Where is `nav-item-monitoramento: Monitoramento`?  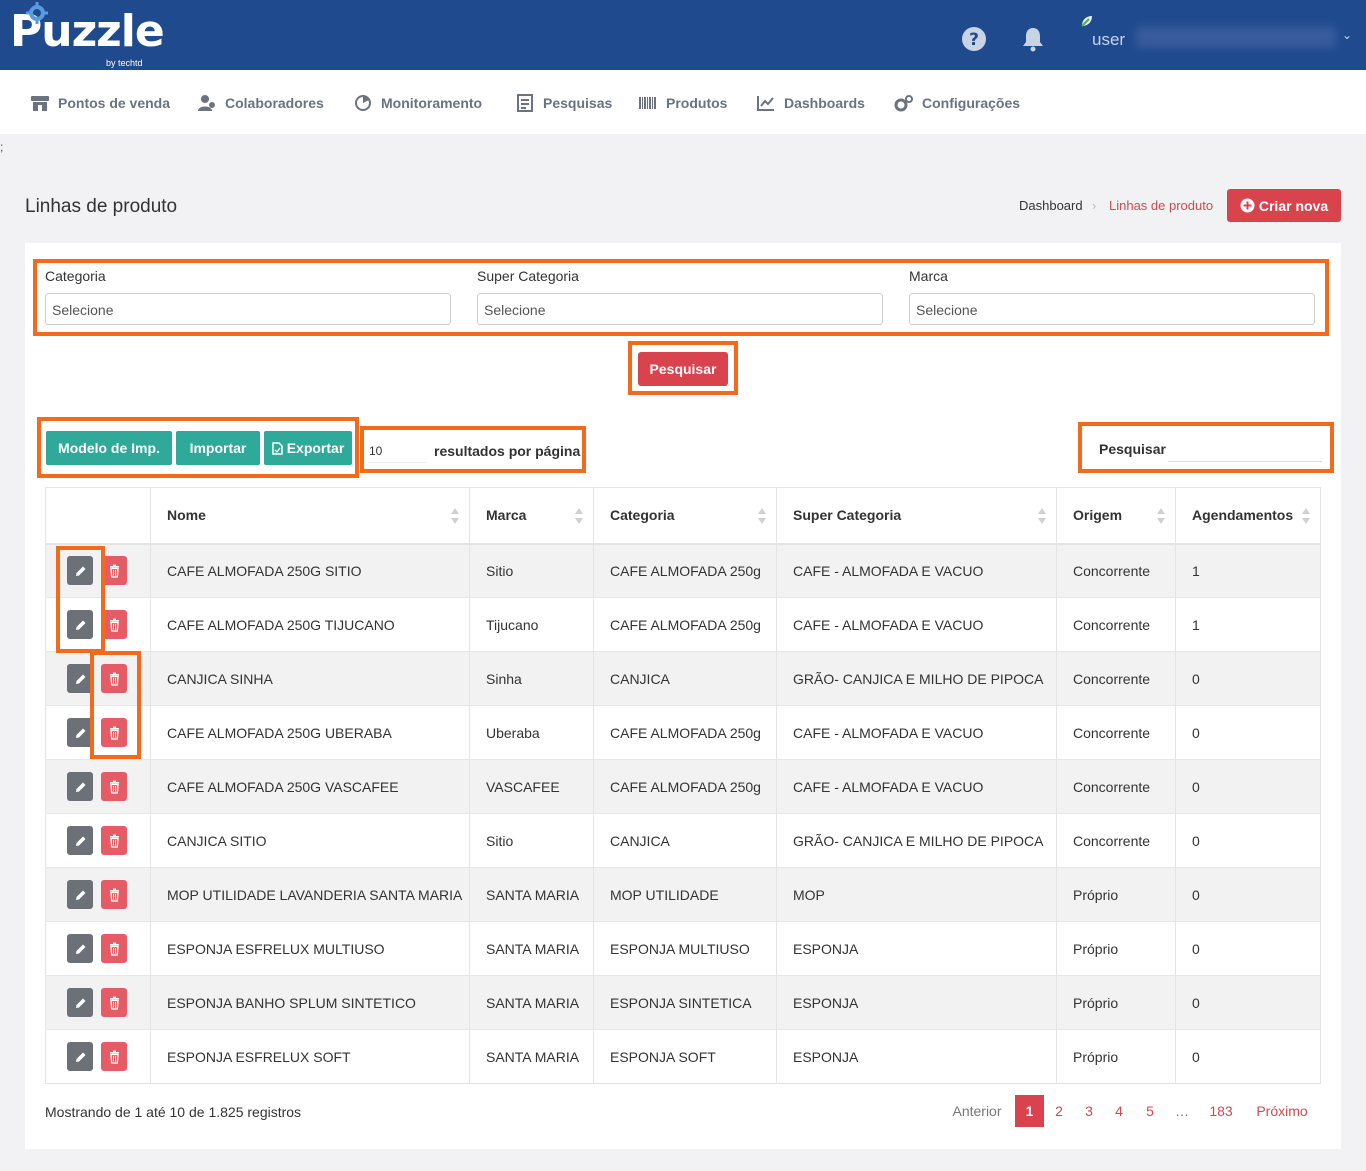 nav-item-monitoramento: Monitoramento is located at coordinates (417, 103).